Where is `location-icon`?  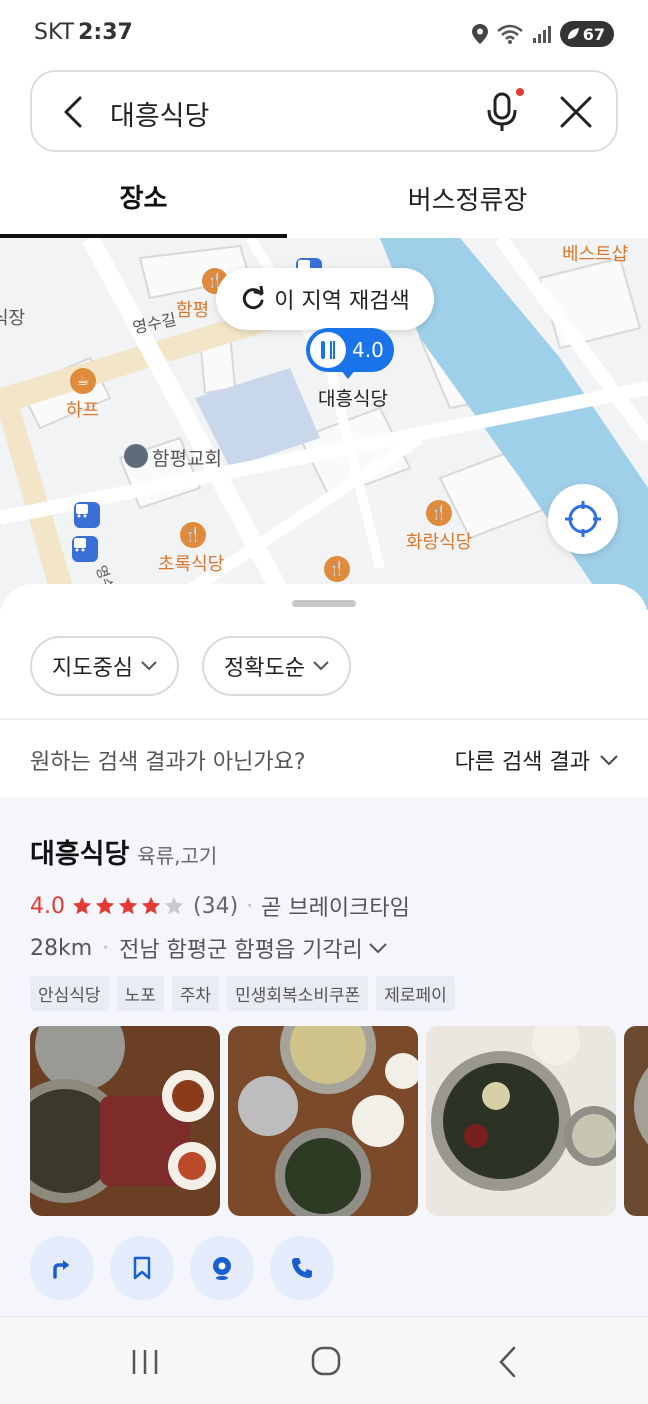
location-icon is located at coordinates (479, 34).